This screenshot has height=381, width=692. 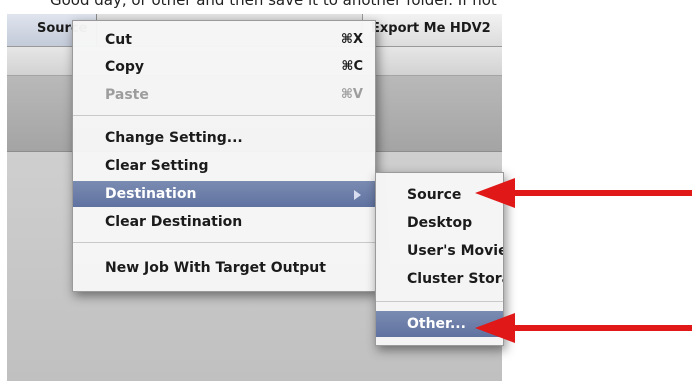 I want to click on tab-export-me-hdv2: Export Me HDV2, so click(x=432, y=30).